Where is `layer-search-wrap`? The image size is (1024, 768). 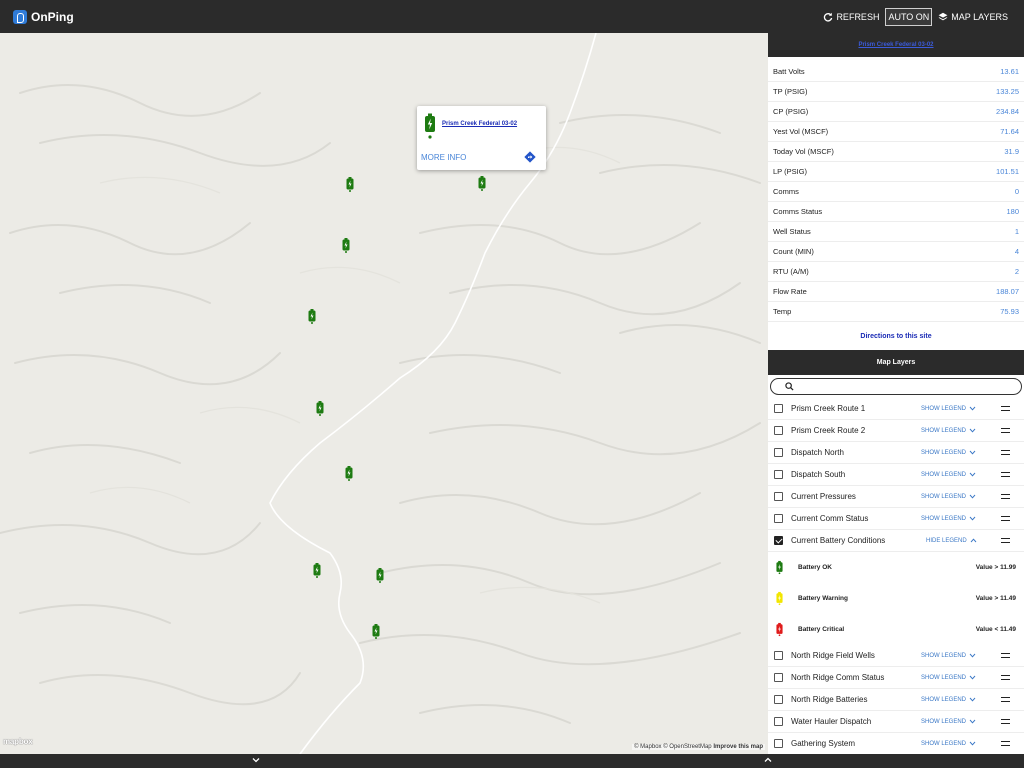
layer-search-wrap is located at coordinates (896, 386).